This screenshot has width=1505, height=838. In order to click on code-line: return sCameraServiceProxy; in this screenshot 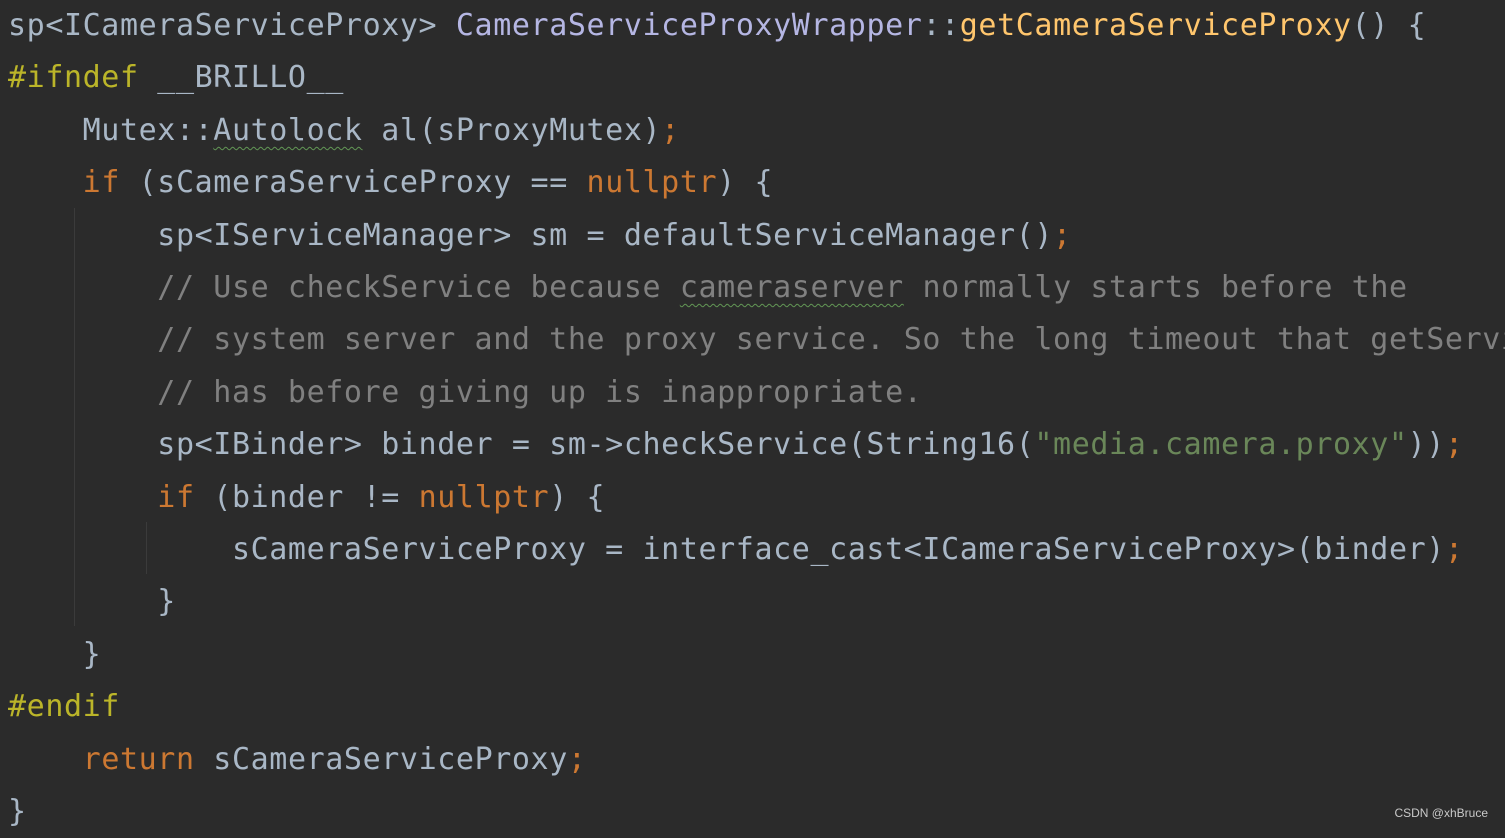, I will do `click(297, 760)`.